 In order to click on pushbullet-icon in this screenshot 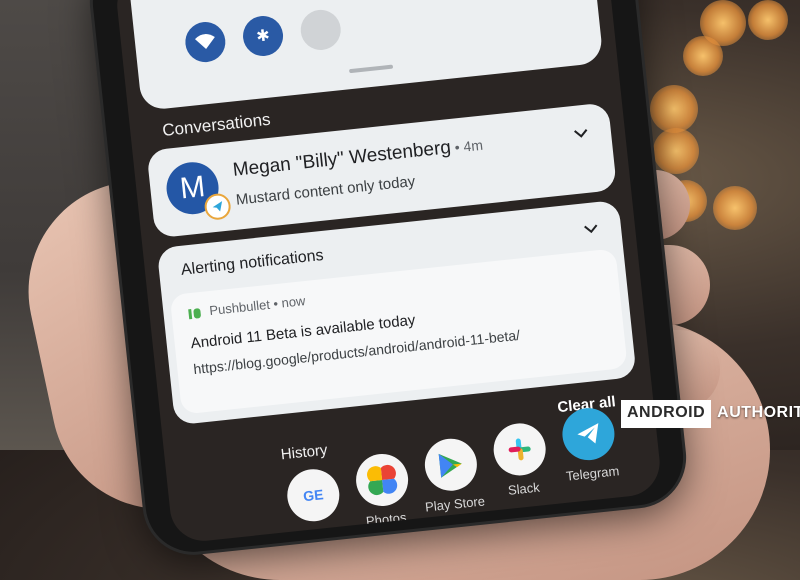, I will do `click(194, 314)`.